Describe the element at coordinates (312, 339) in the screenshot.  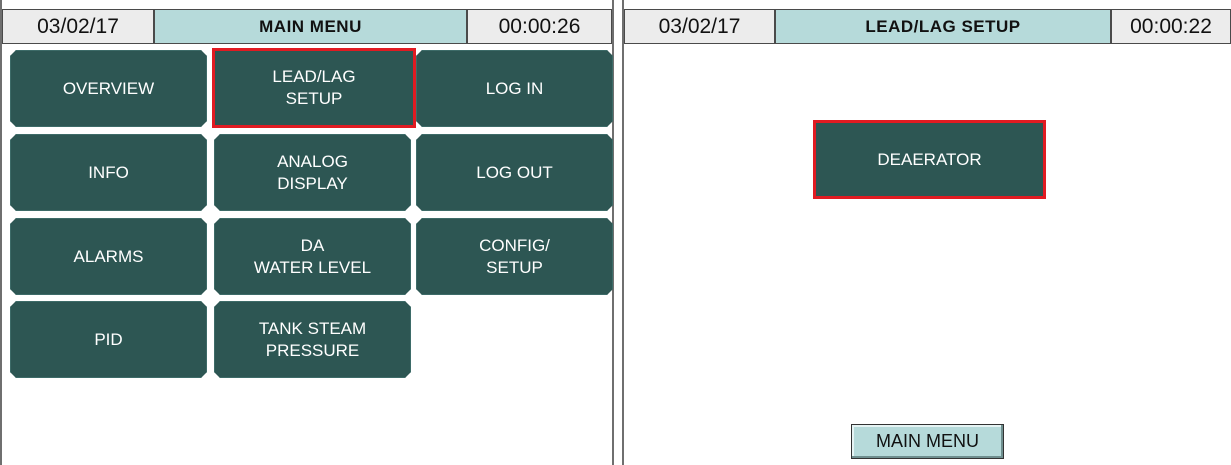
I see `tank-steam-pressure-button: TANK STEAM PRESSURE` at that location.